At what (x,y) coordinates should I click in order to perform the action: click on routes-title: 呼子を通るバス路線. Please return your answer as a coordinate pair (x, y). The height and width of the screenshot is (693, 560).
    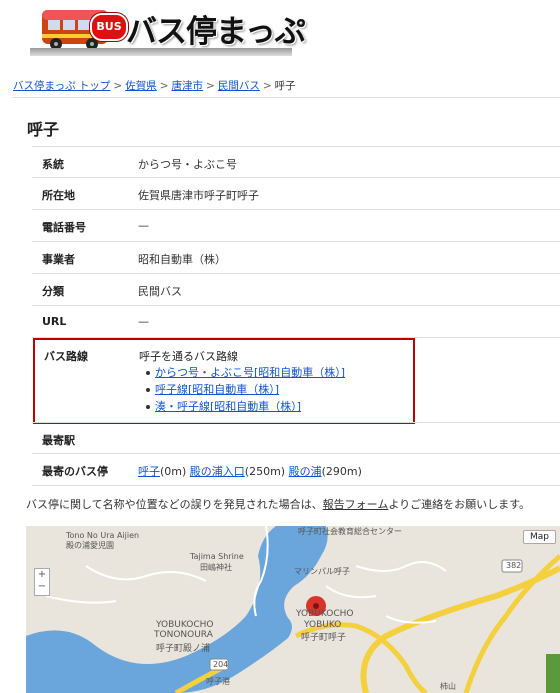
    Looking at the image, I should click on (188, 356).